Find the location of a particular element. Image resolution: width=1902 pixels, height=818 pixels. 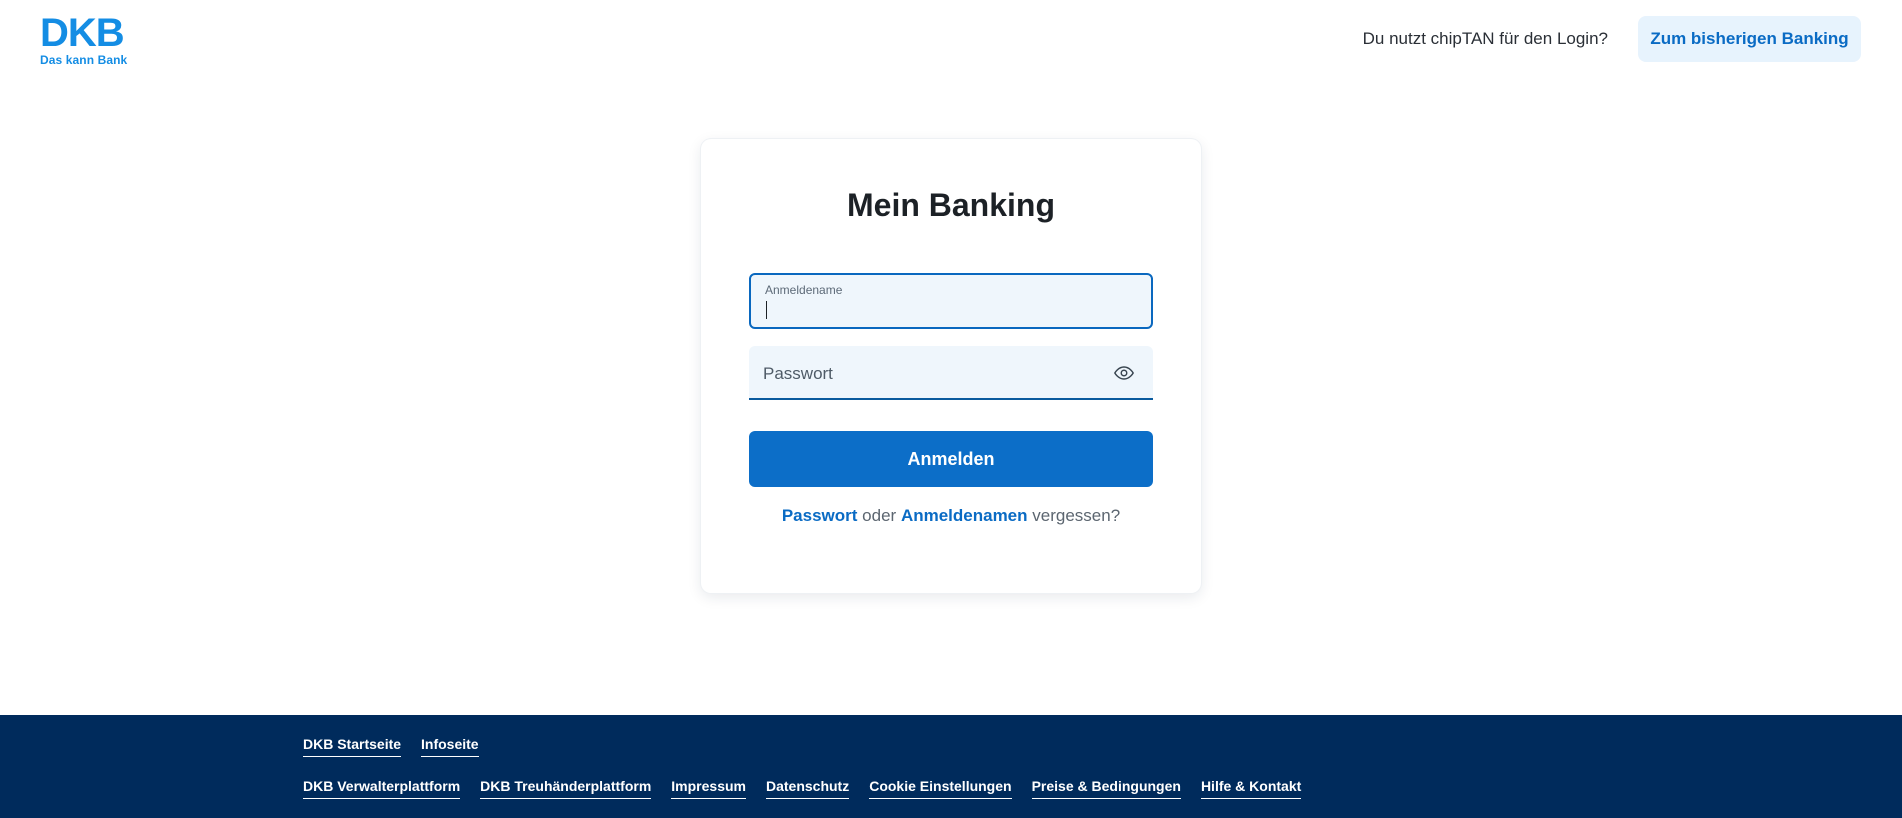

forgot-username-link: Anmeldenamen is located at coordinates (964, 515).